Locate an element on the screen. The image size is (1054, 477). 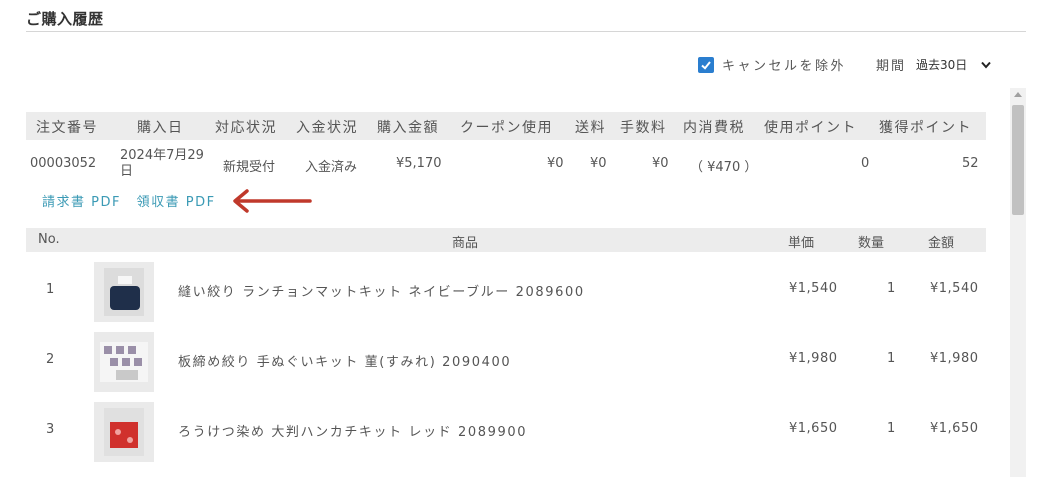
order-date: 2024年7月29日 is located at coordinates (162, 163).